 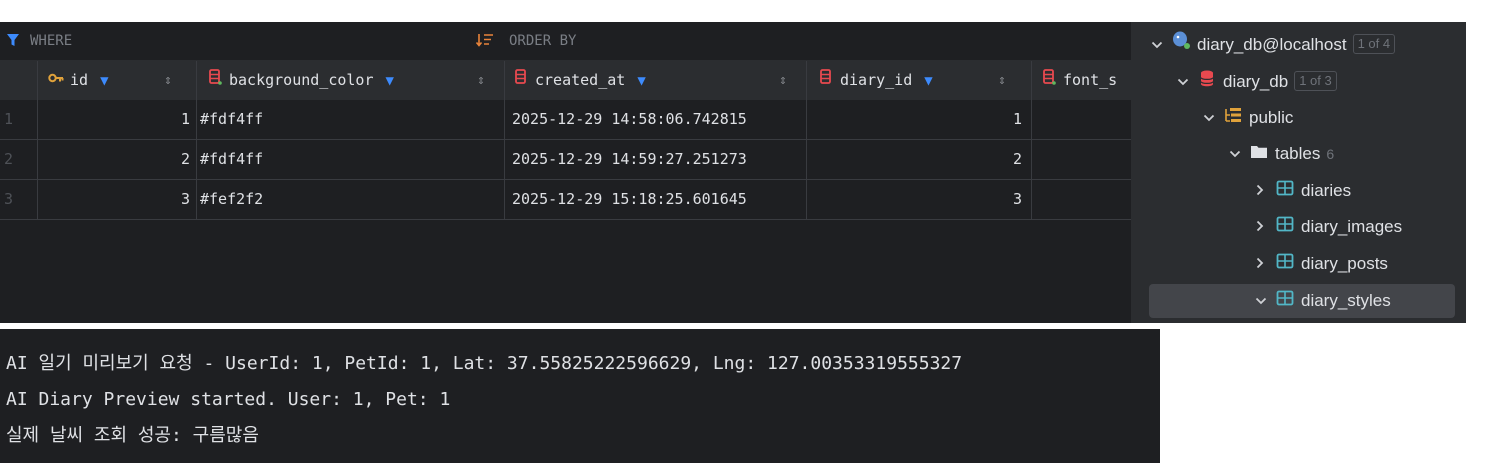 I want to click on tree-node-database: diary_db 1 of 3, so click(x=1257, y=82).